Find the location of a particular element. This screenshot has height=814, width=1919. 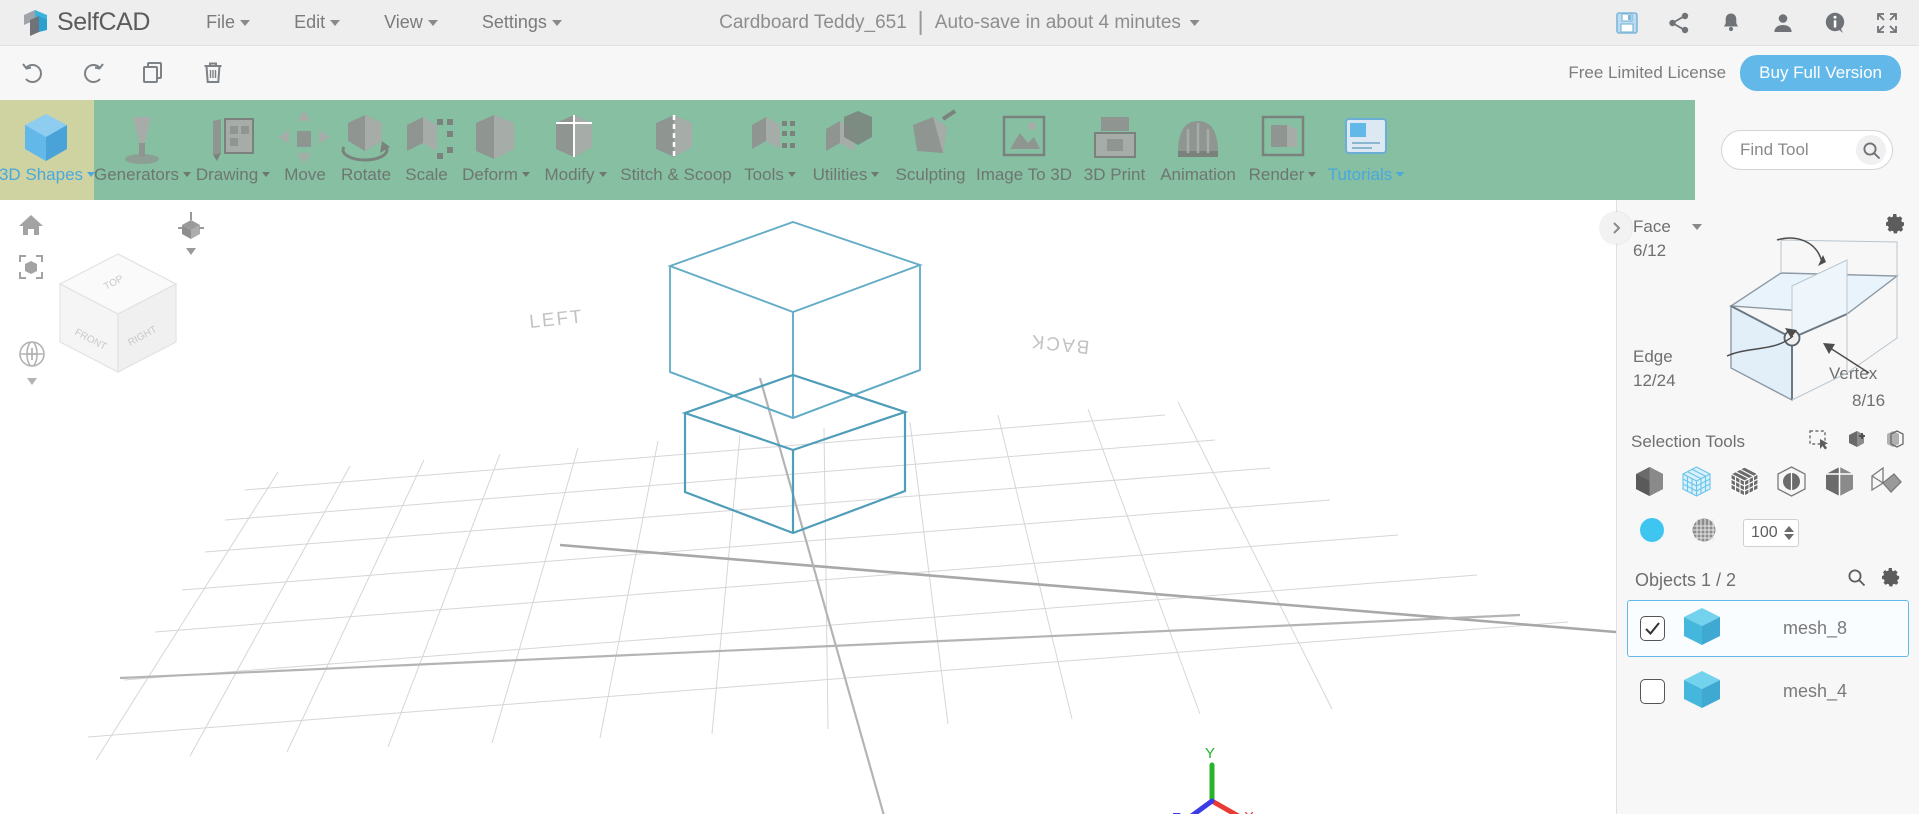

delete-icon is located at coordinates (213, 73).